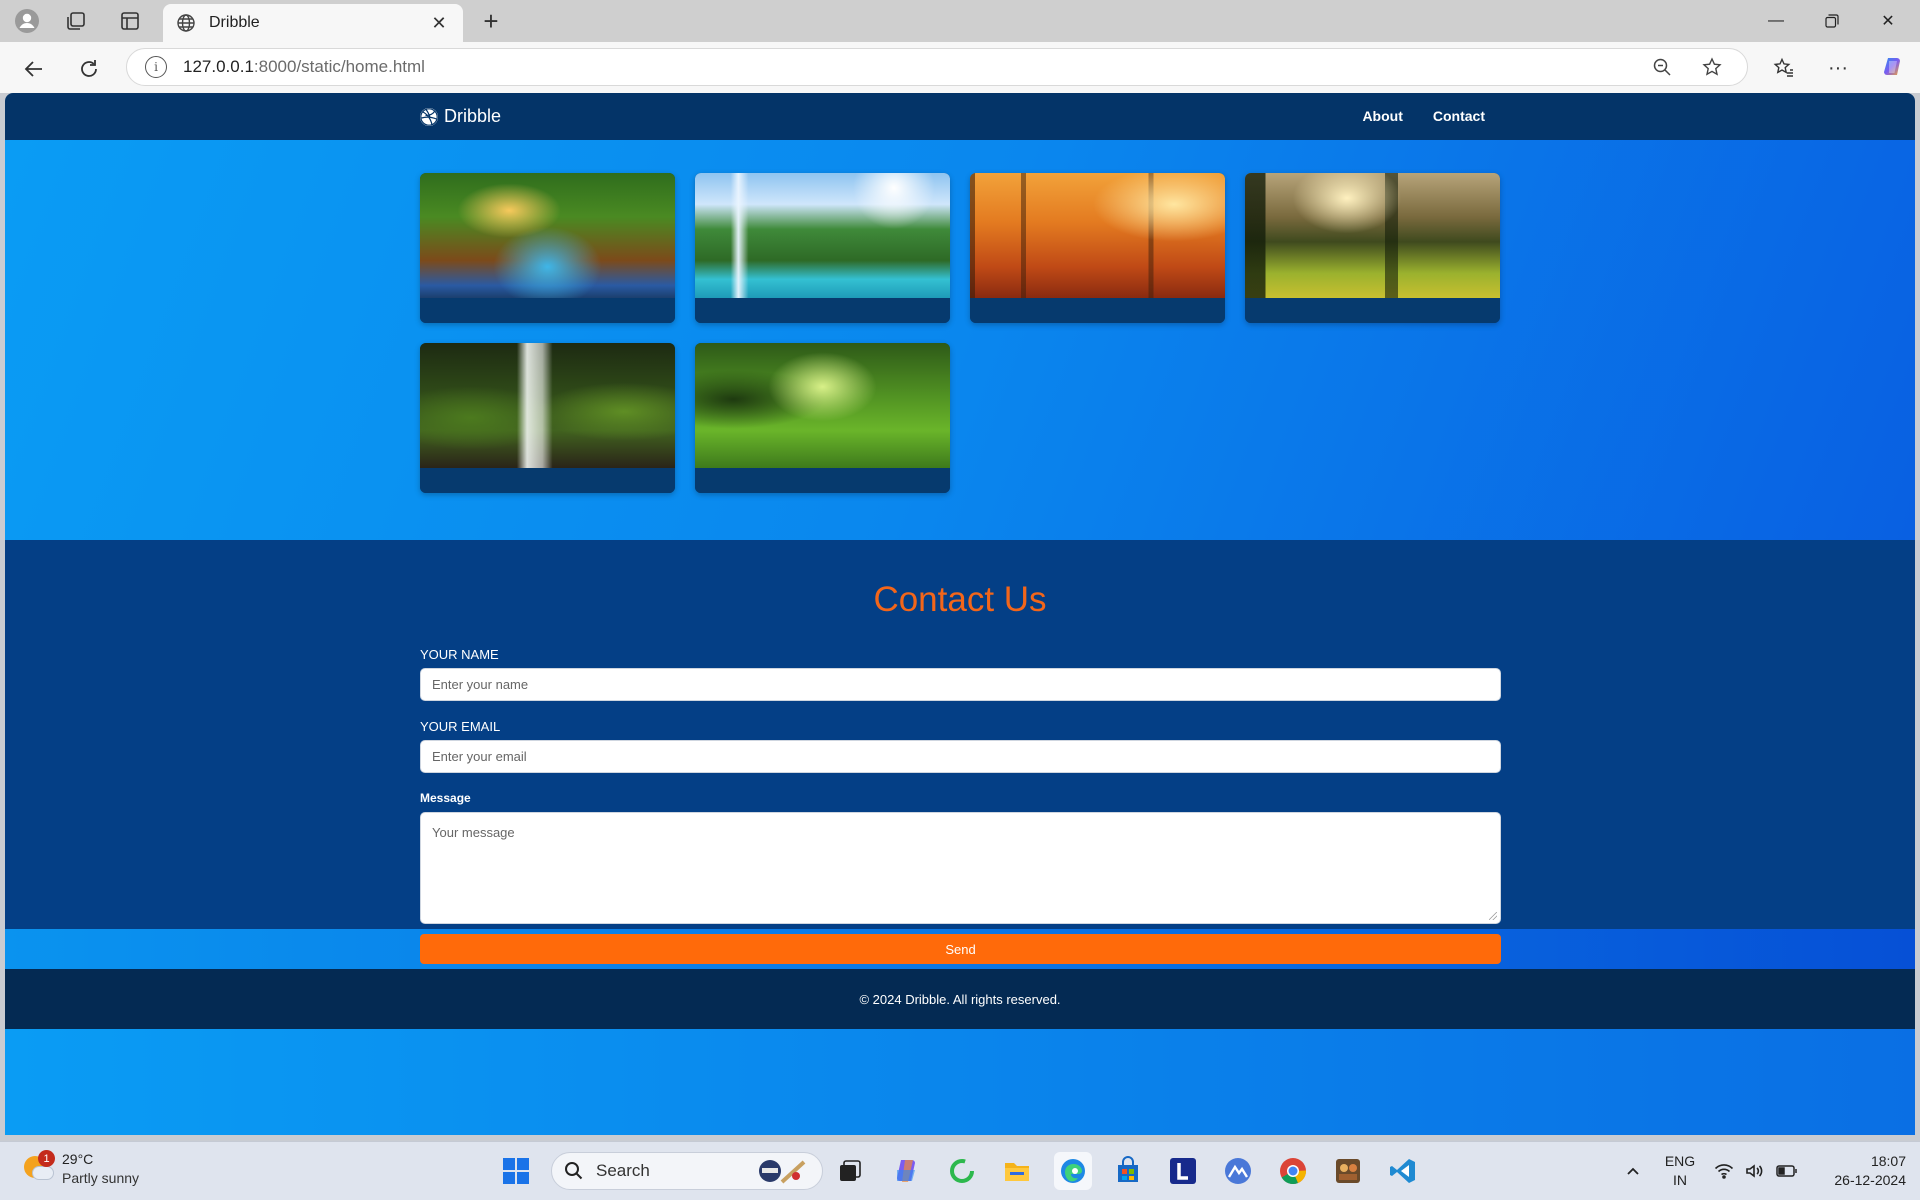 The width and height of the screenshot is (1920, 1200). Describe the element at coordinates (1293, 1171) in the screenshot. I see `chrome-icon` at that location.